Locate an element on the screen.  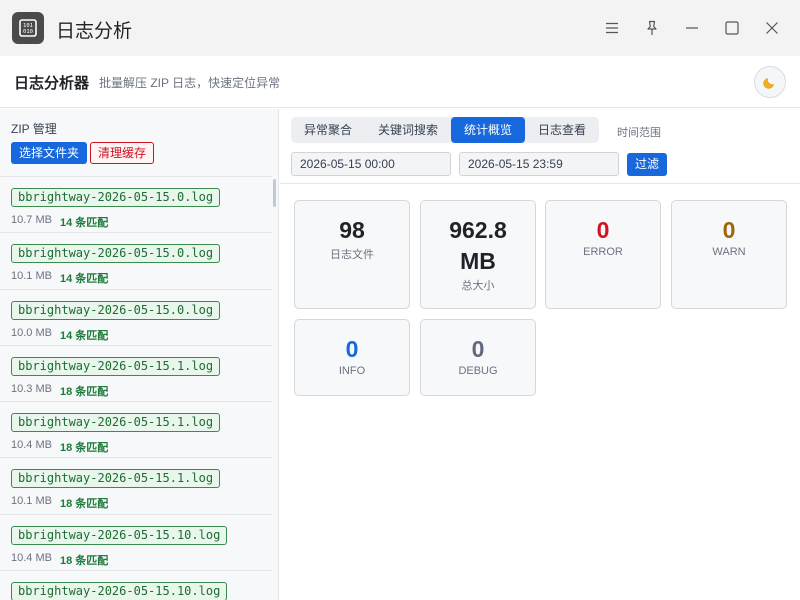
end-time-input: 2026-05-15 23:59 is located at coordinates (539, 164).